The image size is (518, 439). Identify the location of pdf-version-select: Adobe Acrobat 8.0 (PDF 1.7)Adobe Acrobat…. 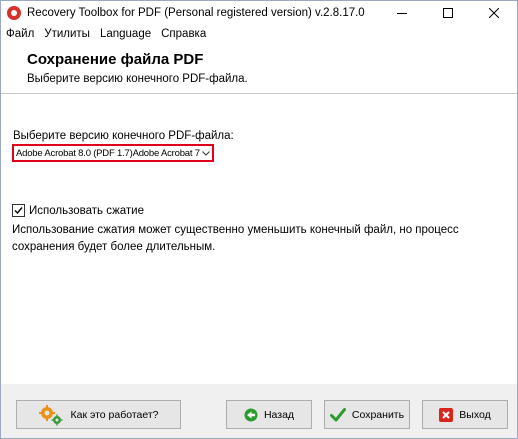
(113, 153).